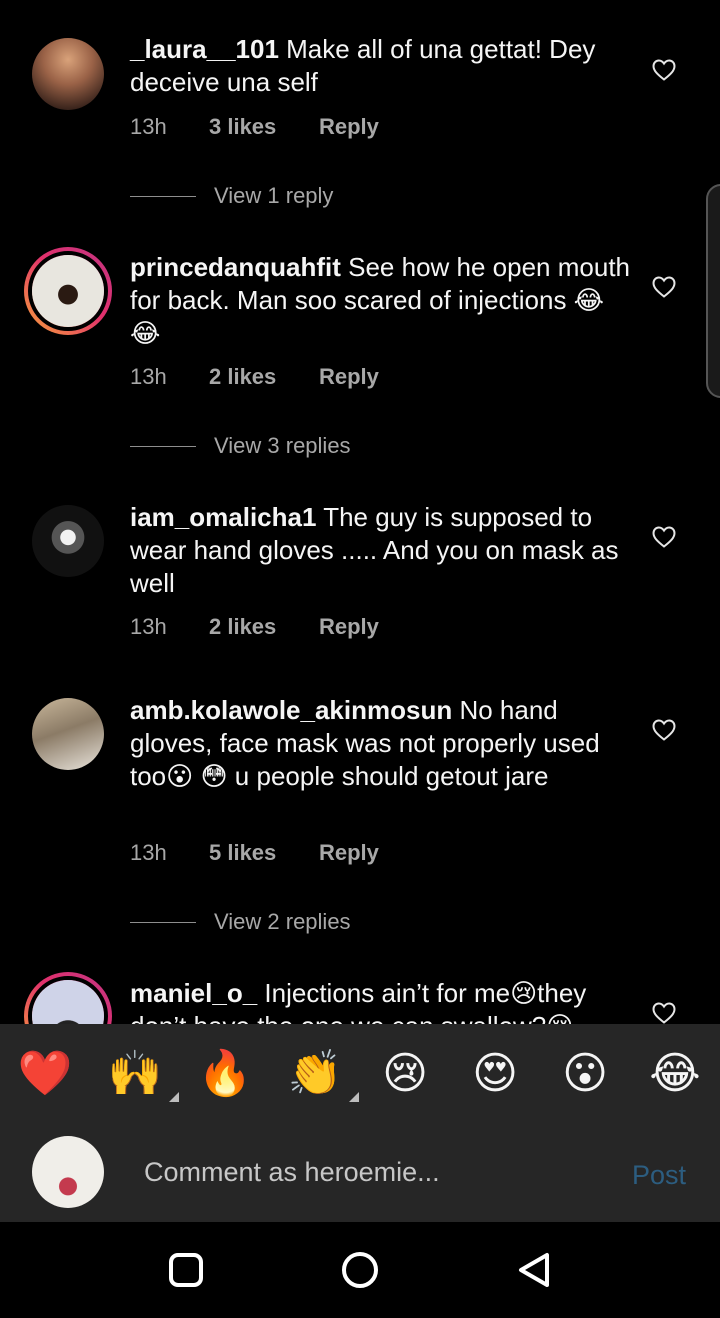 This screenshot has width=720, height=1318. Describe the element at coordinates (282, 921) in the screenshot. I see `view-replies-label: View 2 replies` at that location.